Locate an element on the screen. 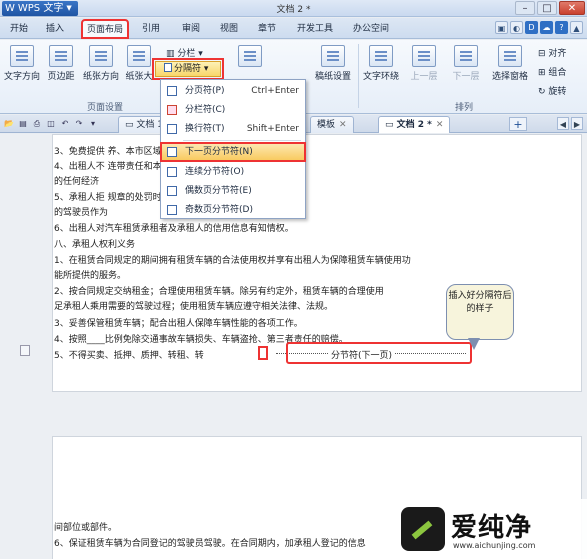  preview-icon: ◫ is located at coordinates (51, 124).